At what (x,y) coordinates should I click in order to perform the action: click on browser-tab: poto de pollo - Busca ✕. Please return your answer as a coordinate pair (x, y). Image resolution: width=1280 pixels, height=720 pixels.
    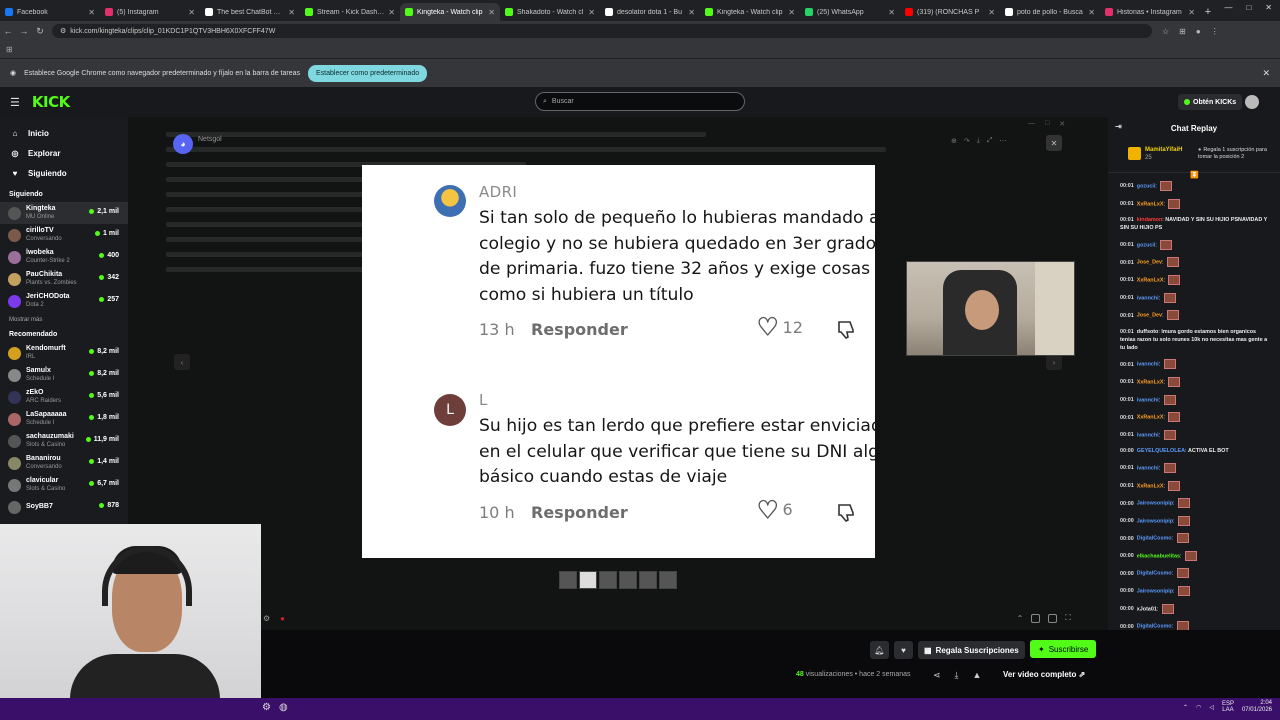
    Looking at the image, I should click on (1050, 12).